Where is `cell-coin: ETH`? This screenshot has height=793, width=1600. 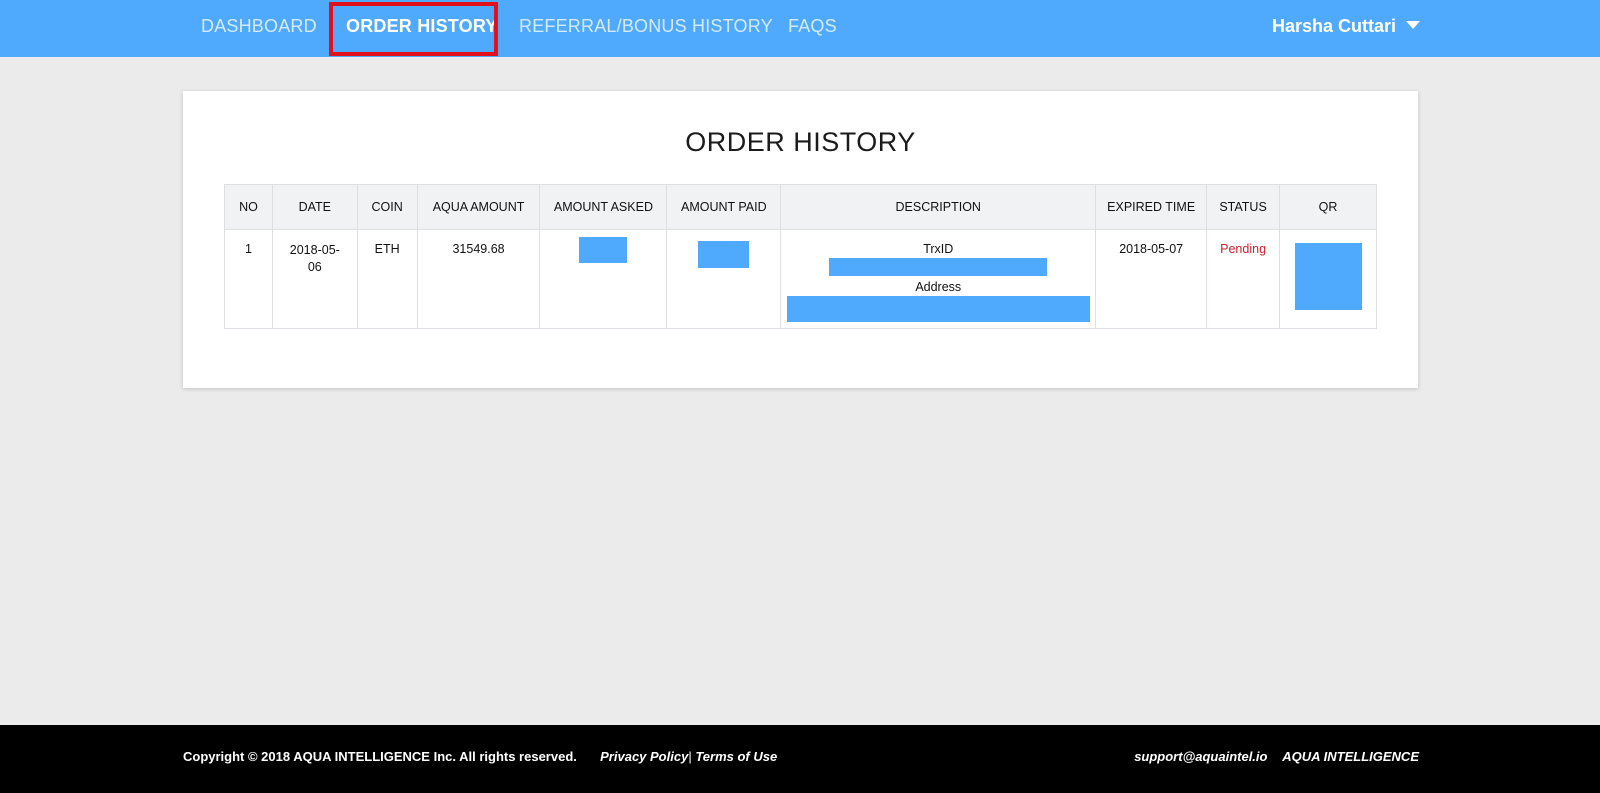
cell-coin: ETH is located at coordinates (387, 279).